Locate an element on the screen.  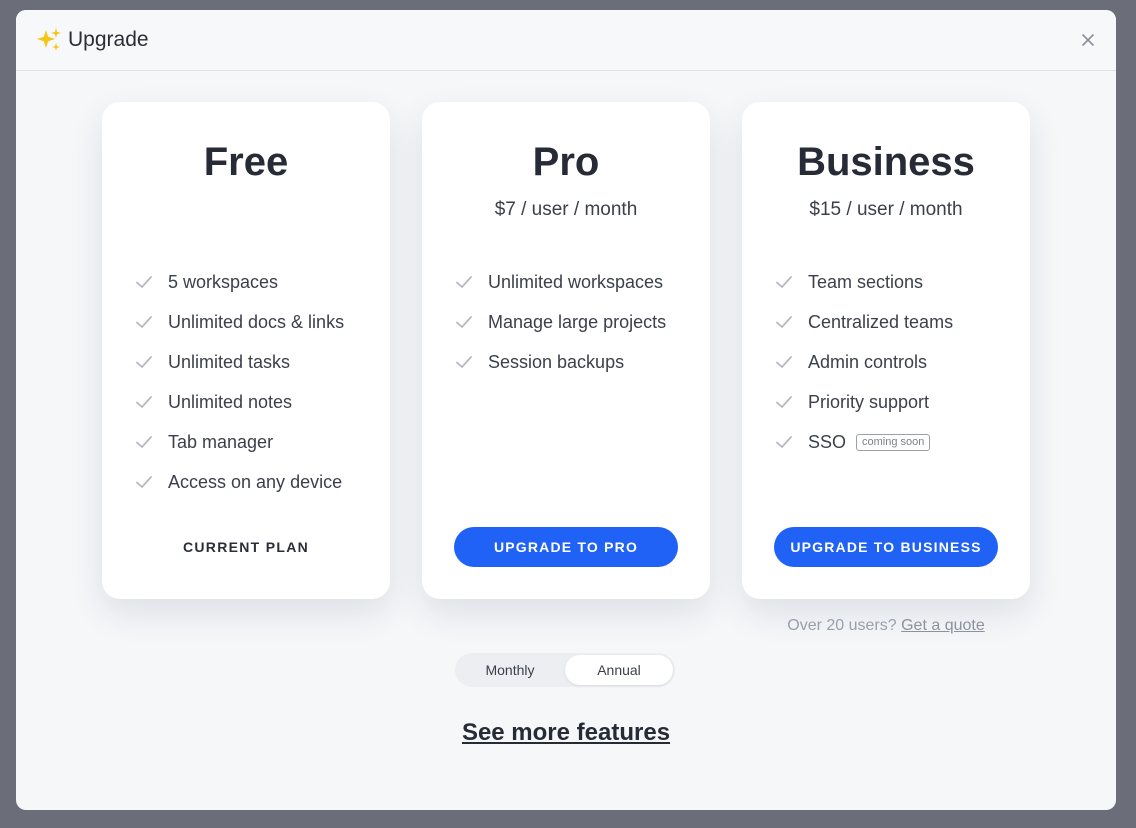
feature-label: Unlimited notes is located at coordinates (230, 401).